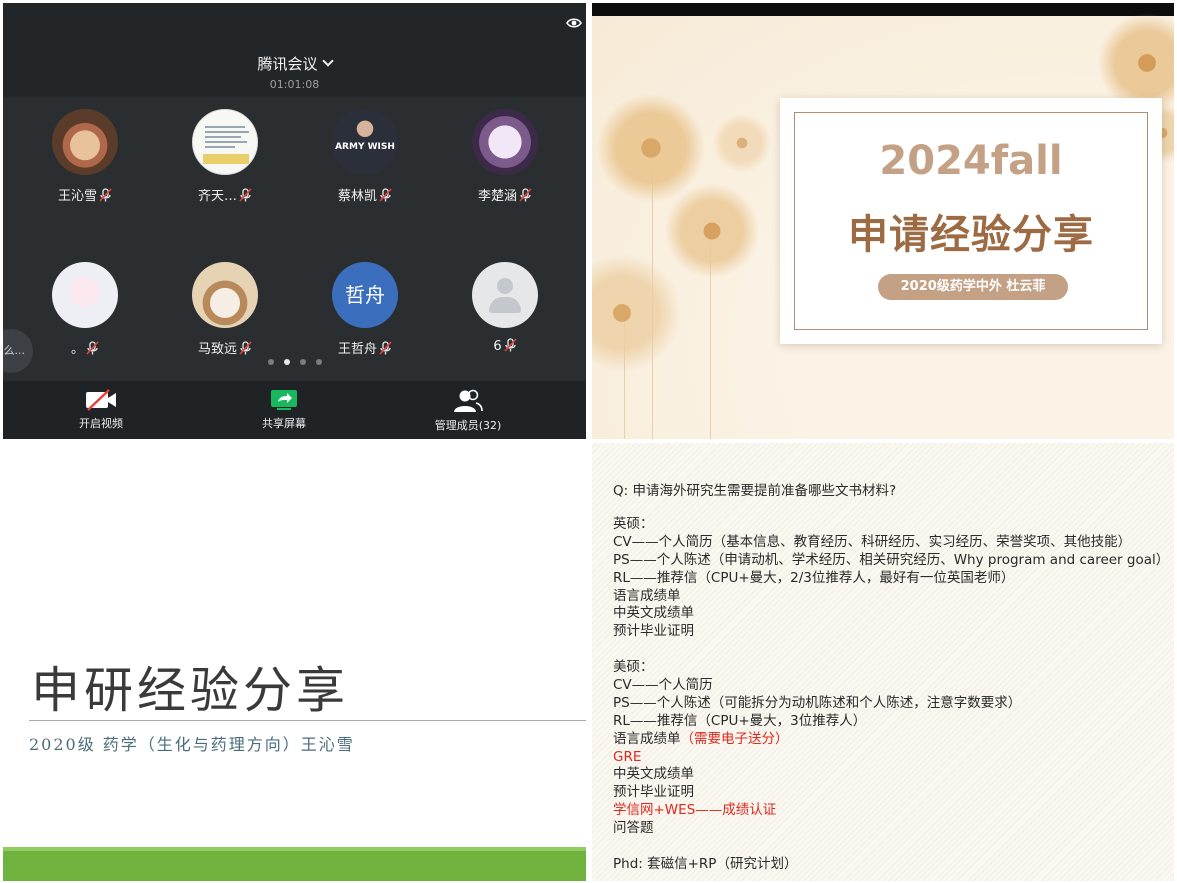 This screenshot has width=1177, height=883. Describe the element at coordinates (287, 64) in the screenshot. I see `meeting-title-label: 腾讯会议` at that location.